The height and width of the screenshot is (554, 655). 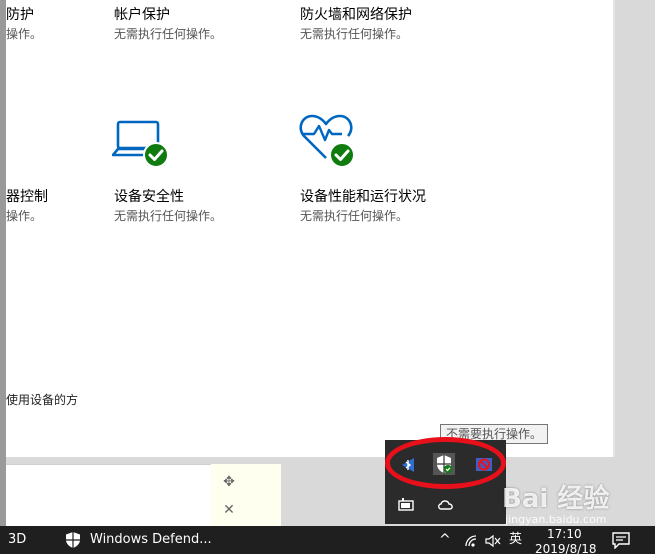 What do you see at coordinates (363, 206) in the screenshot?
I see `tile-device-performance: 设备性能和运行状况 无需执行任何操作。` at bounding box center [363, 206].